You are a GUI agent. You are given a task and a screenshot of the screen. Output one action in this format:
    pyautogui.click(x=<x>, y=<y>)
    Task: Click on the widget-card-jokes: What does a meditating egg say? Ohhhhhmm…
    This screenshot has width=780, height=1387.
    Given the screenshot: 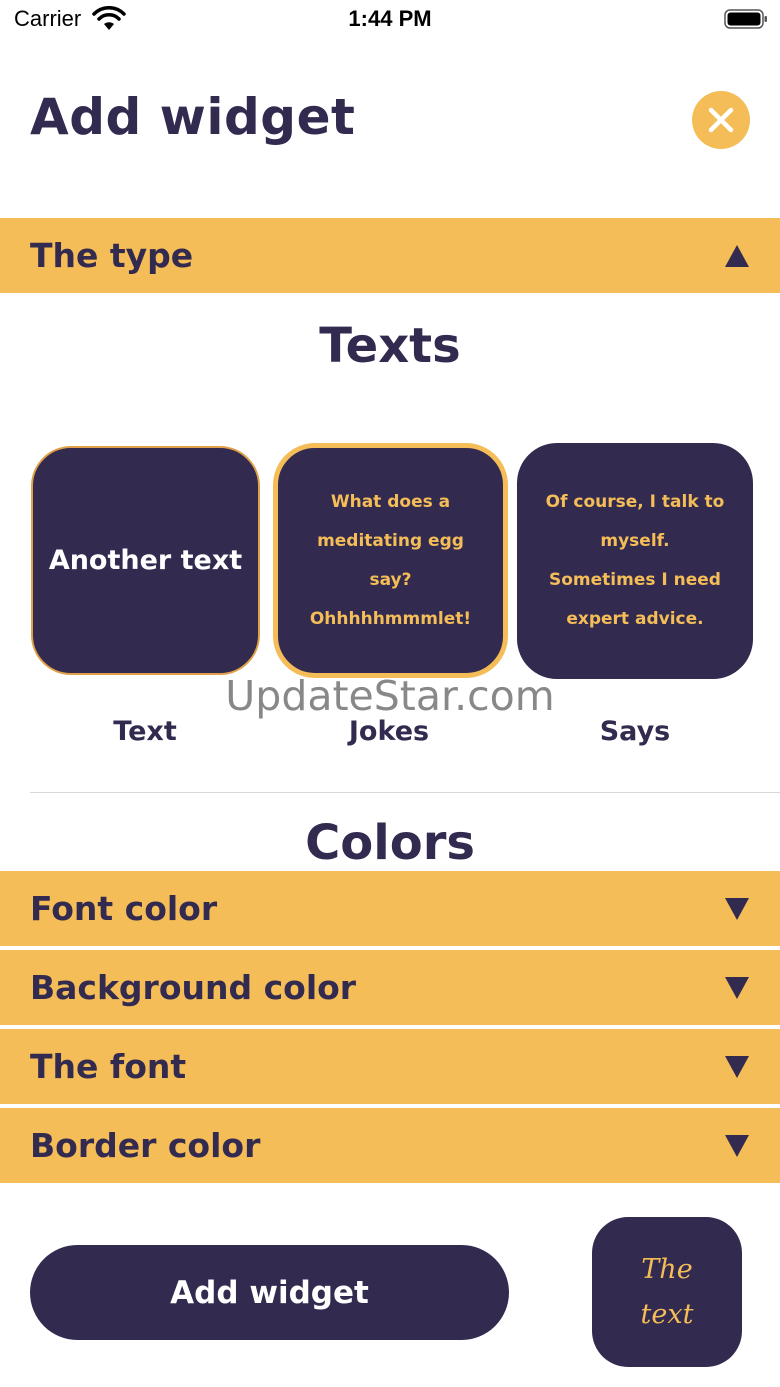 What is the action you would take?
    pyautogui.click(x=390, y=560)
    